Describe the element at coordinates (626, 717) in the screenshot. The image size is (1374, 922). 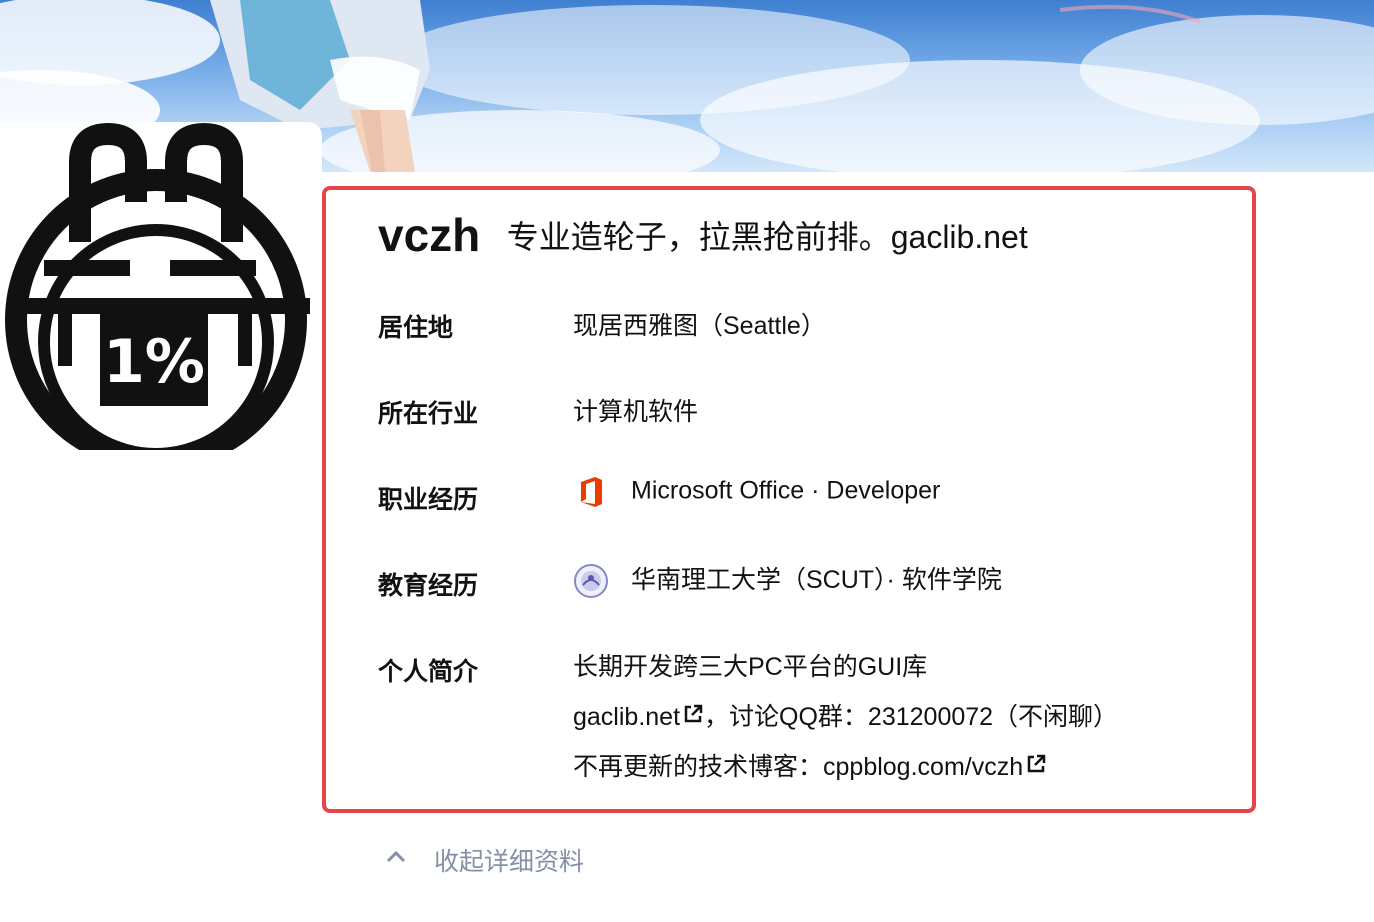
I see `gaclib-link: gaclib.net` at that location.